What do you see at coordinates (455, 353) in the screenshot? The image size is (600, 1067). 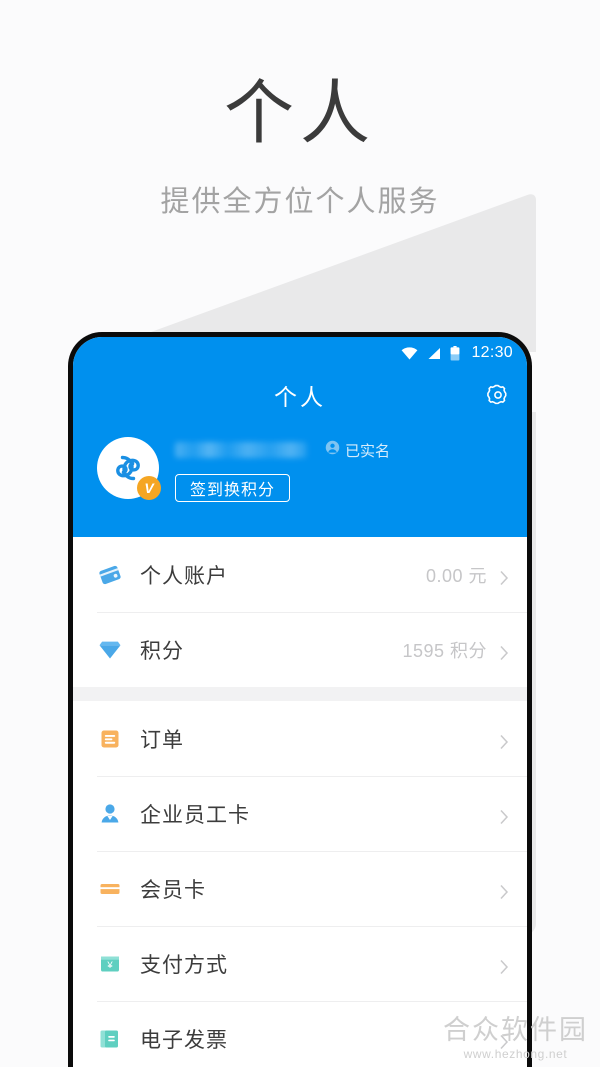 I see `battery-icon` at bounding box center [455, 353].